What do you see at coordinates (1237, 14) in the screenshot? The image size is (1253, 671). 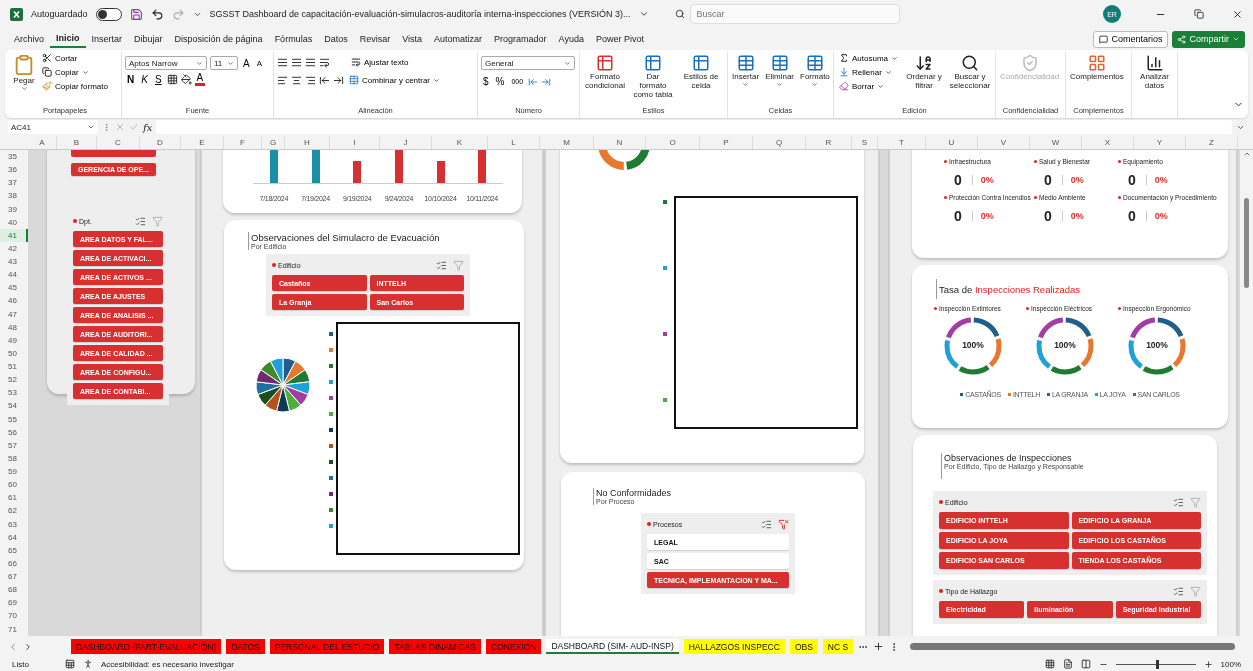 I see `close-icon` at bounding box center [1237, 14].